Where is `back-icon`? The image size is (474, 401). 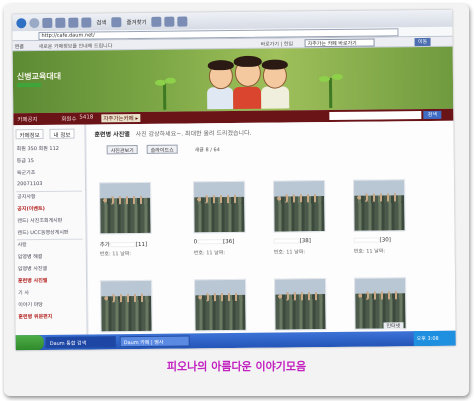
back-icon is located at coordinates (21, 22).